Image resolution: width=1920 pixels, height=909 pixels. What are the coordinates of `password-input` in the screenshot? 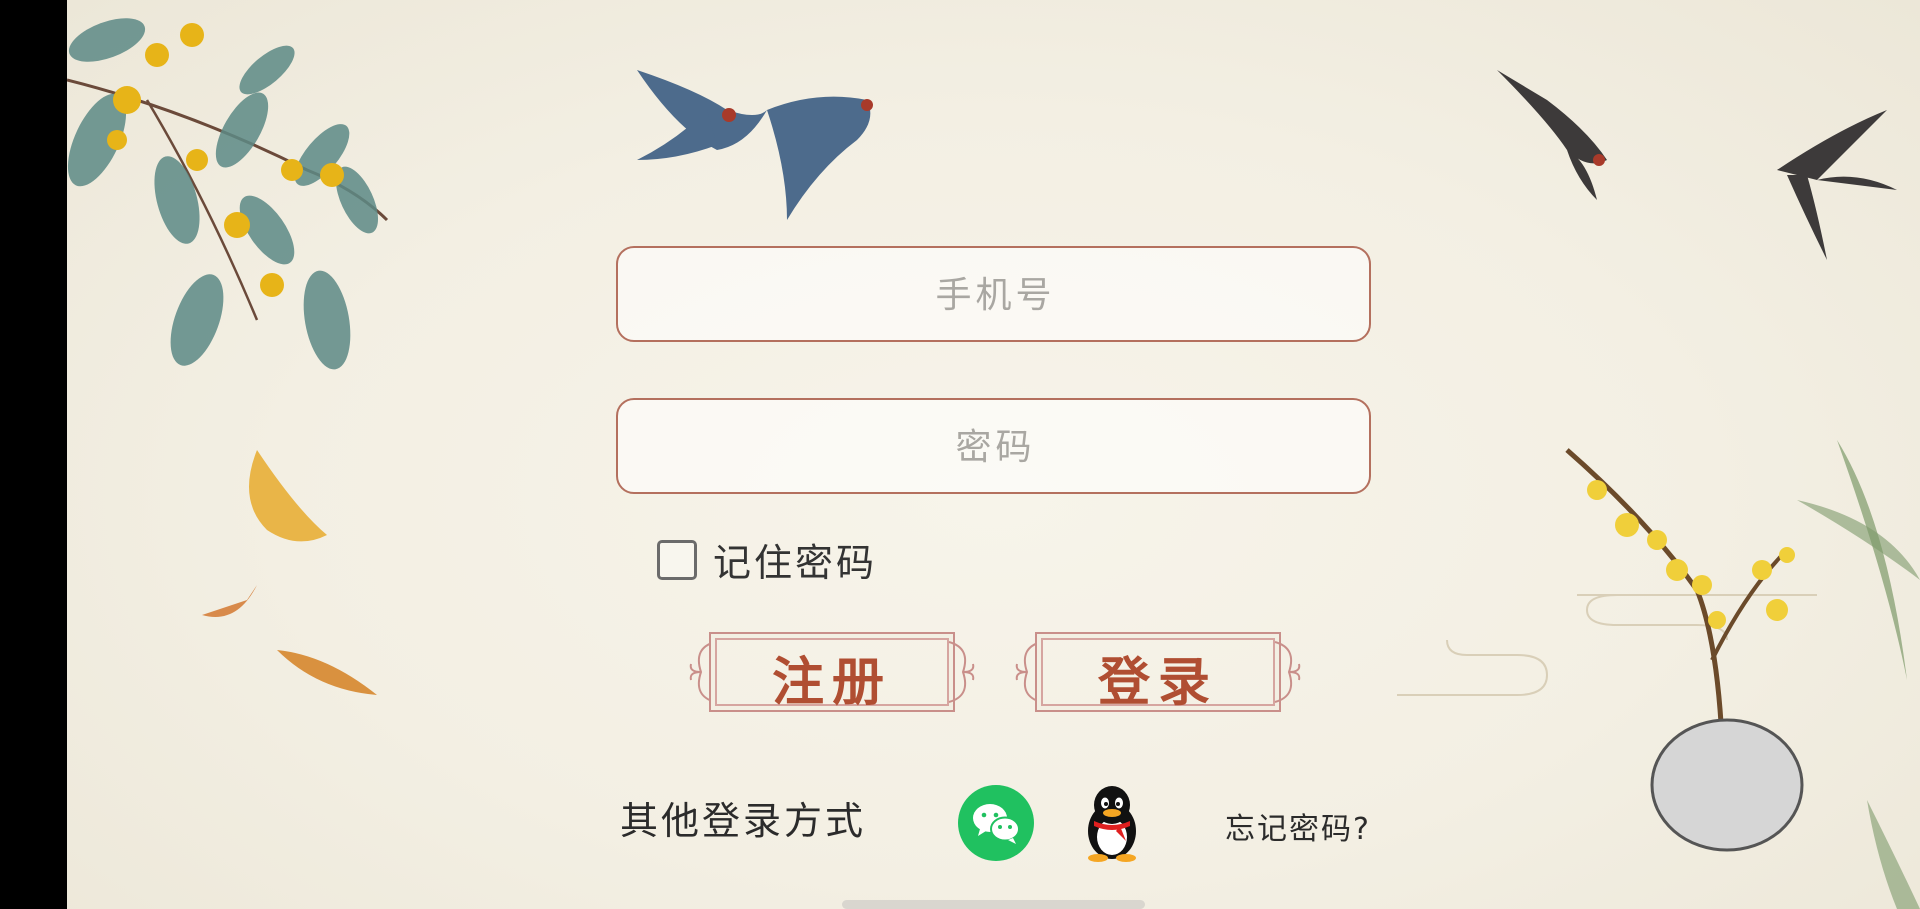 It's located at (995, 447).